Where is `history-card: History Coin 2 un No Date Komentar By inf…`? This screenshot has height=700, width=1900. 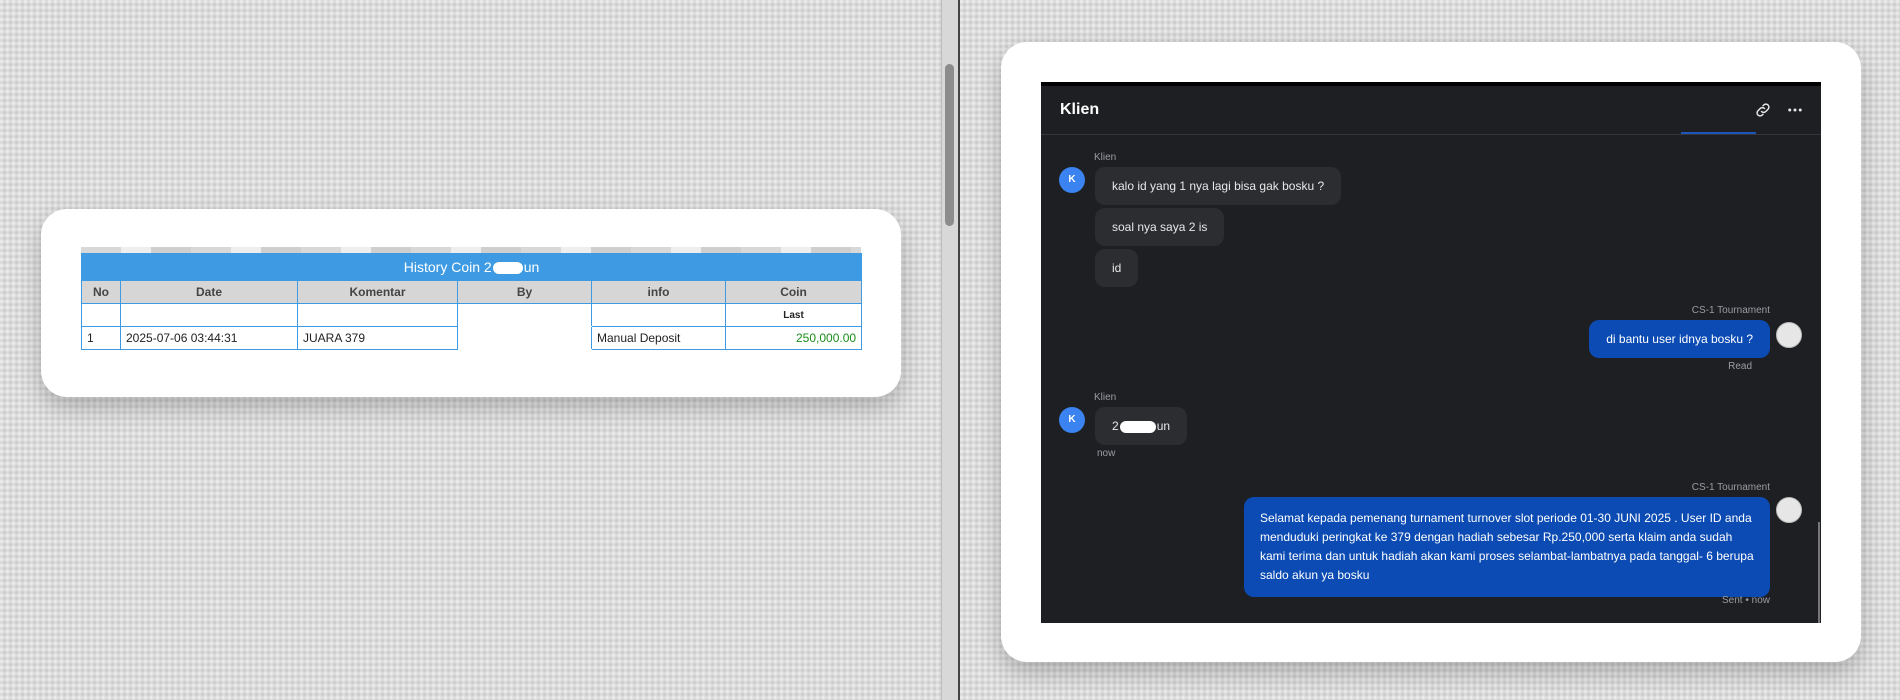 history-card: History Coin 2 un No Date Komentar By inf… is located at coordinates (471, 303).